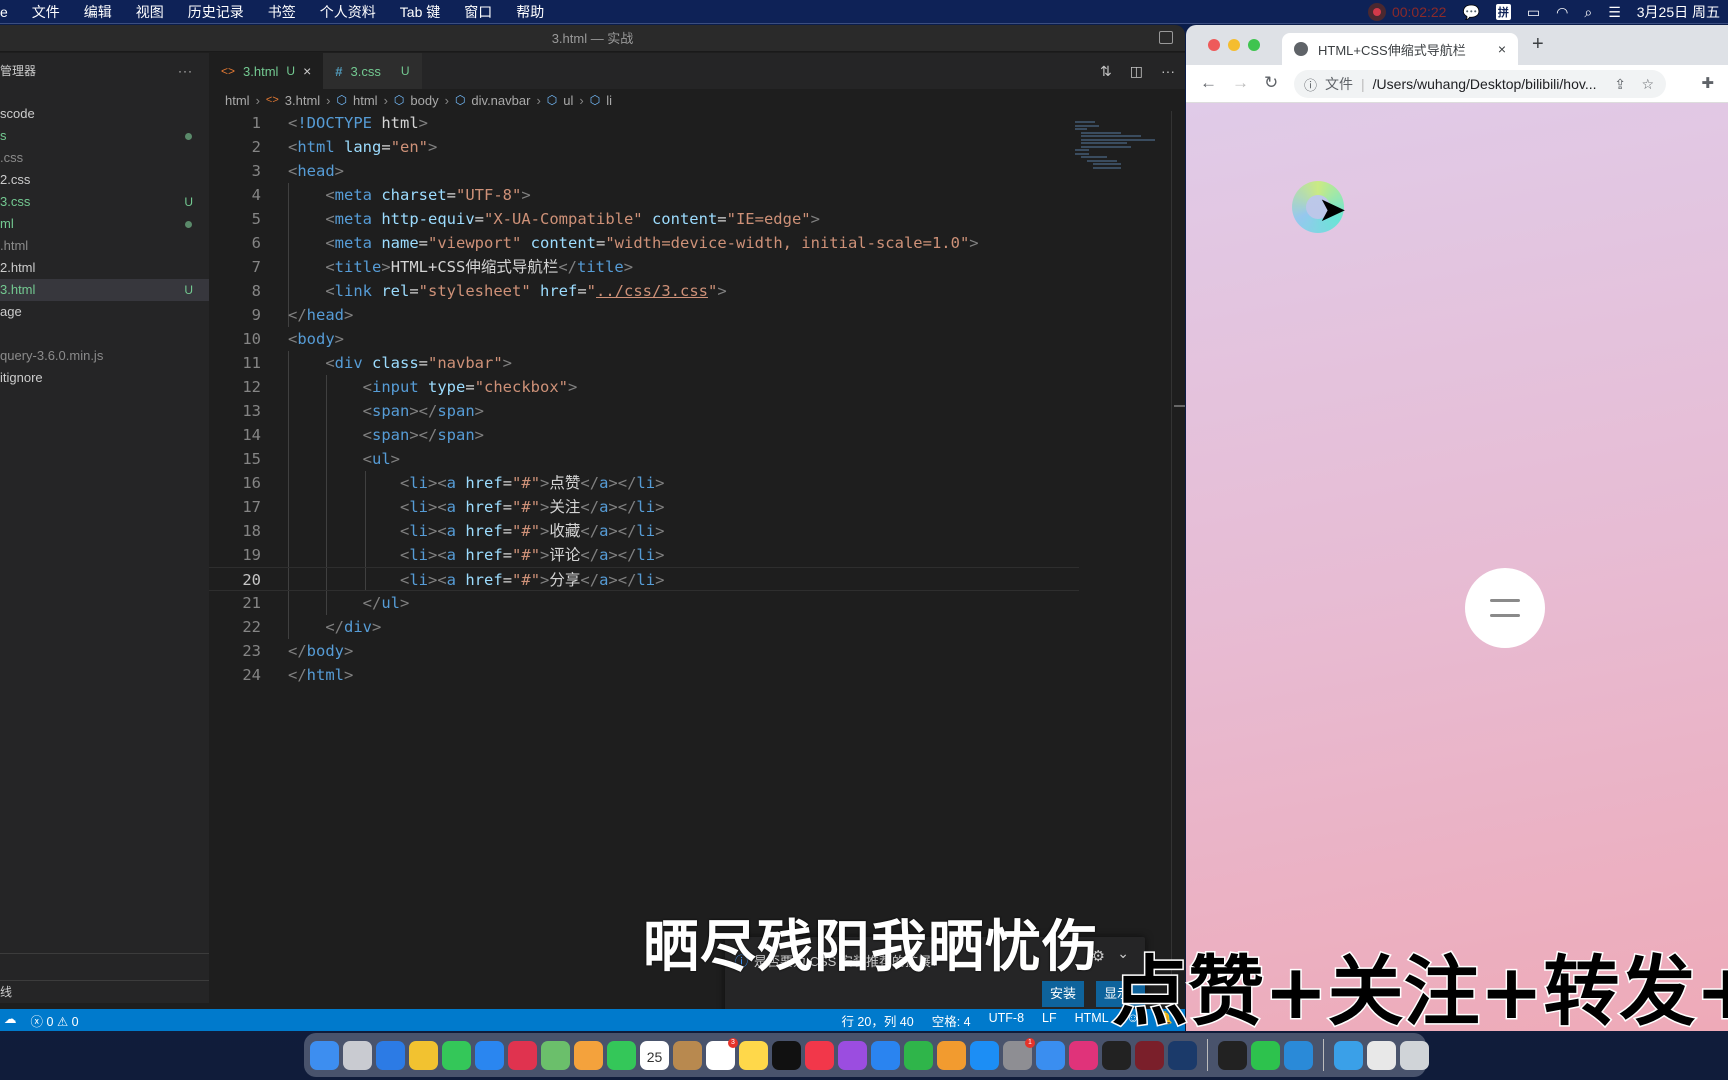 The width and height of the screenshot is (1728, 1080). What do you see at coordinates (697, 459) in the screenshot?
I see `code-line: 15 <ul>` at bounding box center [697, 459].